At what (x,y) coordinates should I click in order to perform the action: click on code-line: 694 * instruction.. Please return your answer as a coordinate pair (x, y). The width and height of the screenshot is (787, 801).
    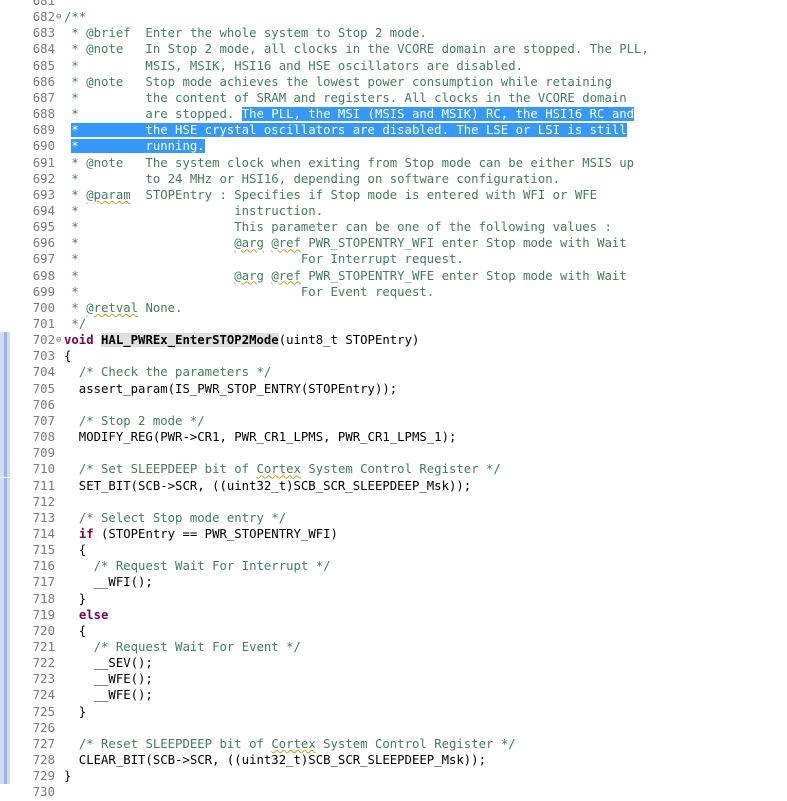
    Looking at the image, I should click on (393, 211).